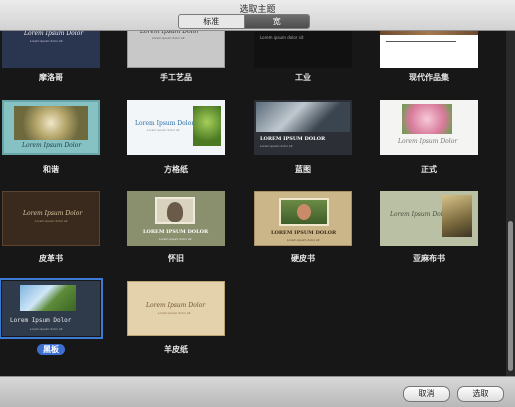  Describe the element at coordinates (51, 218) in the screenshot. I see `theme-thumb-leather-book: Lorem Ipsum Dolor Lorem ipsum dolor sit` at that location.